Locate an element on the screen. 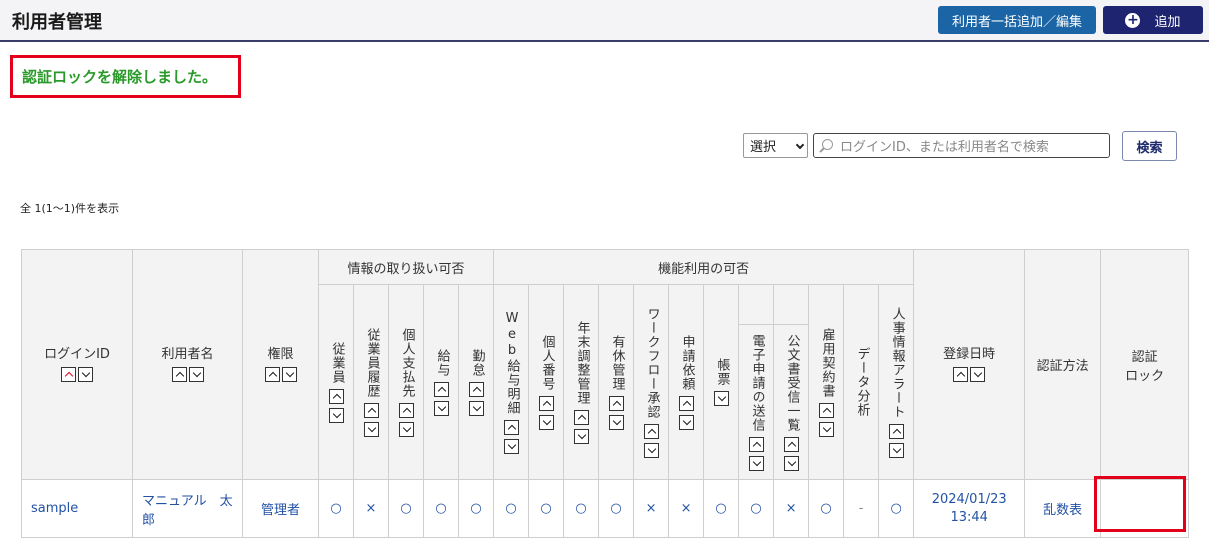  search-type-select: 選択 is located at coordinates (775, 145).